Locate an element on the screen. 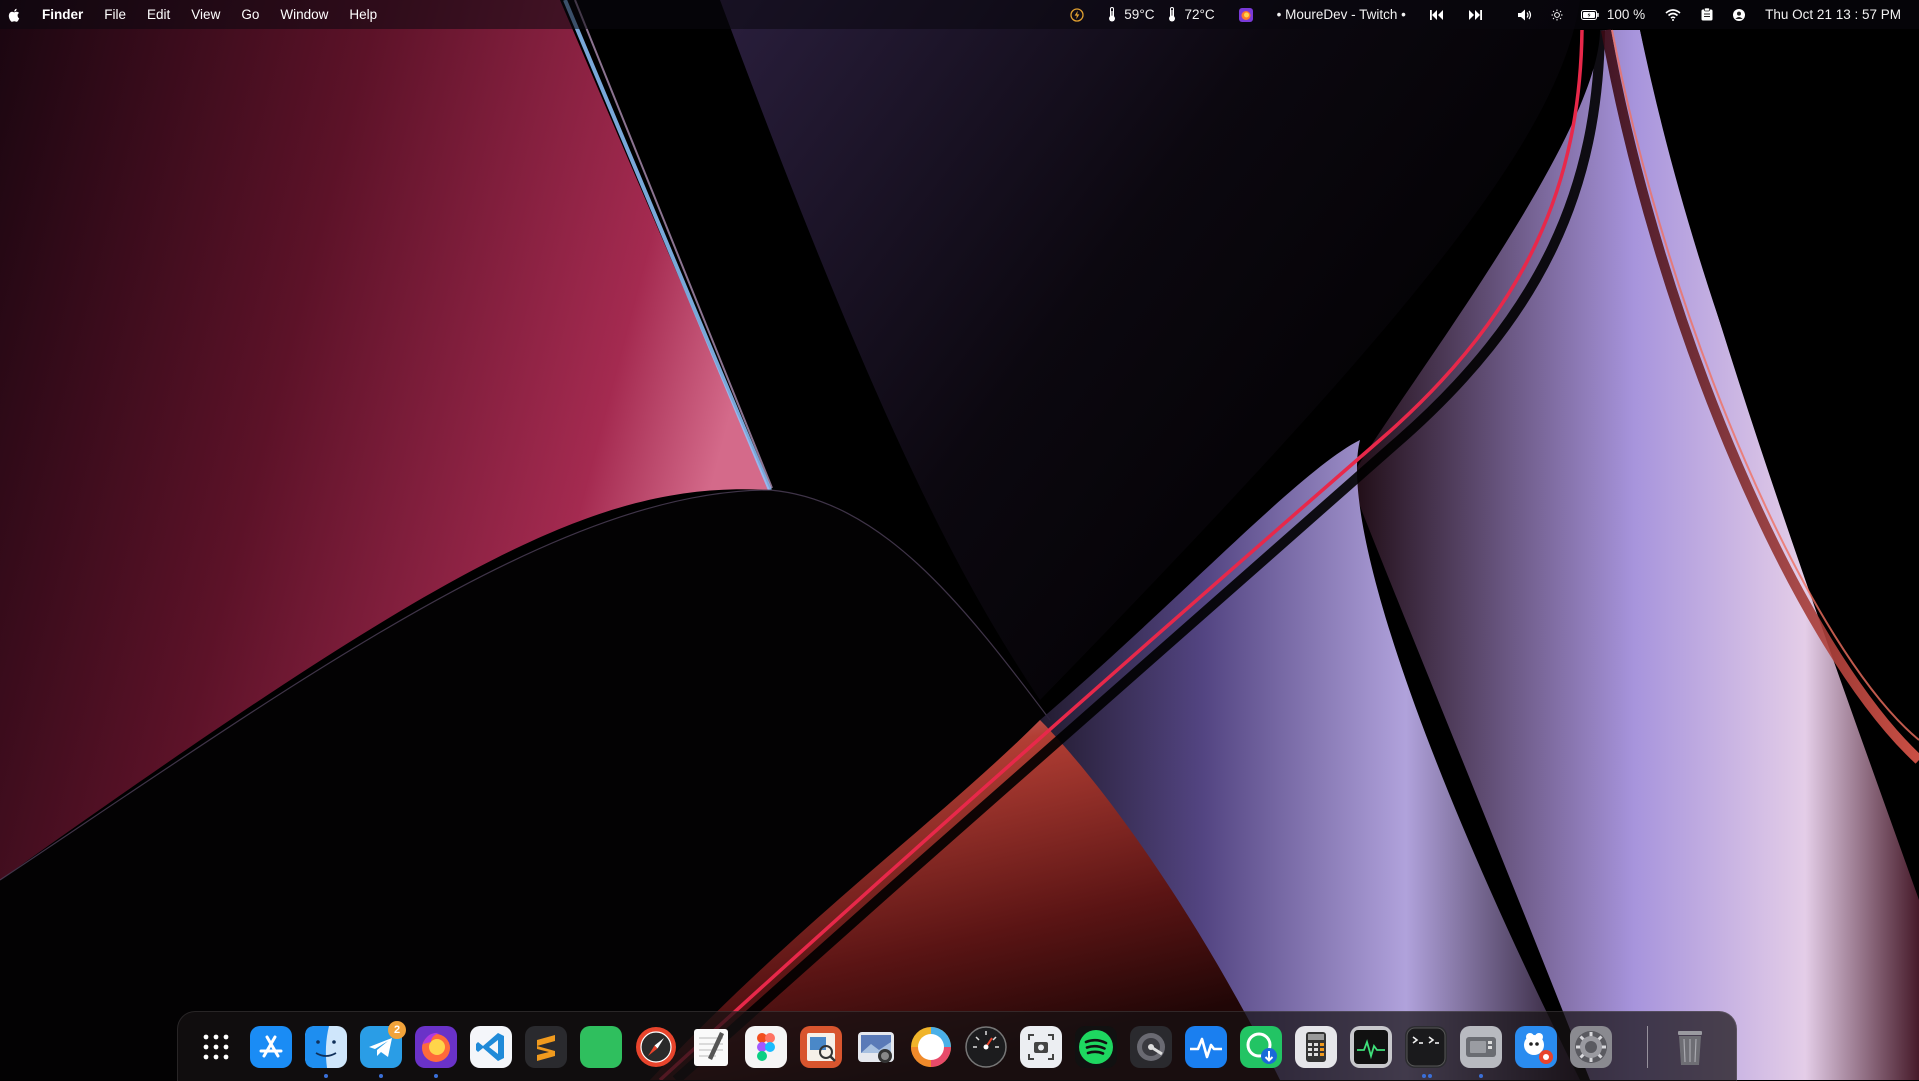  finder-icon is located at coordinates (326, 1047).